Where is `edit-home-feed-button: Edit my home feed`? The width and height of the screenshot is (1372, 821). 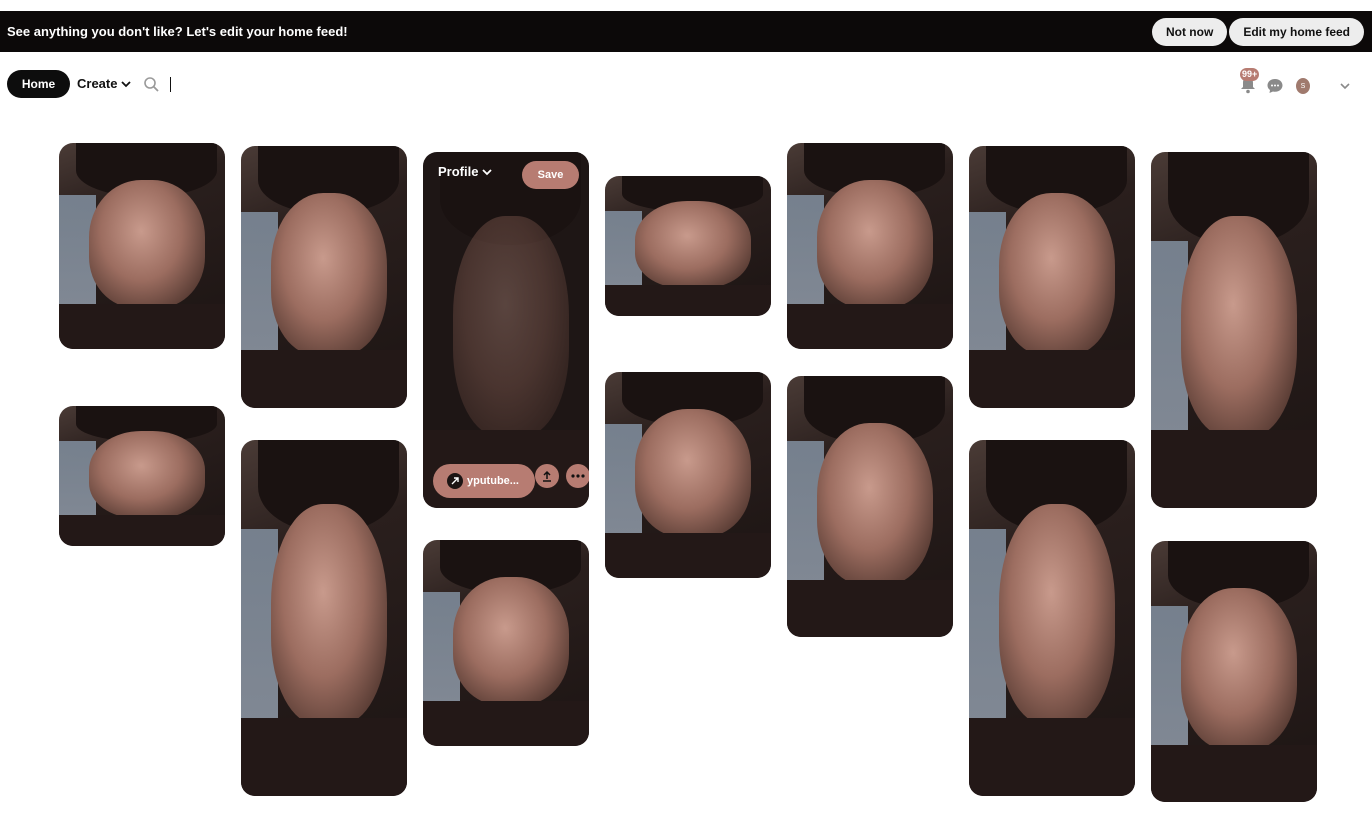 edit-home-feed-button: Edit my home feed is located at coordinates (1296, 31).